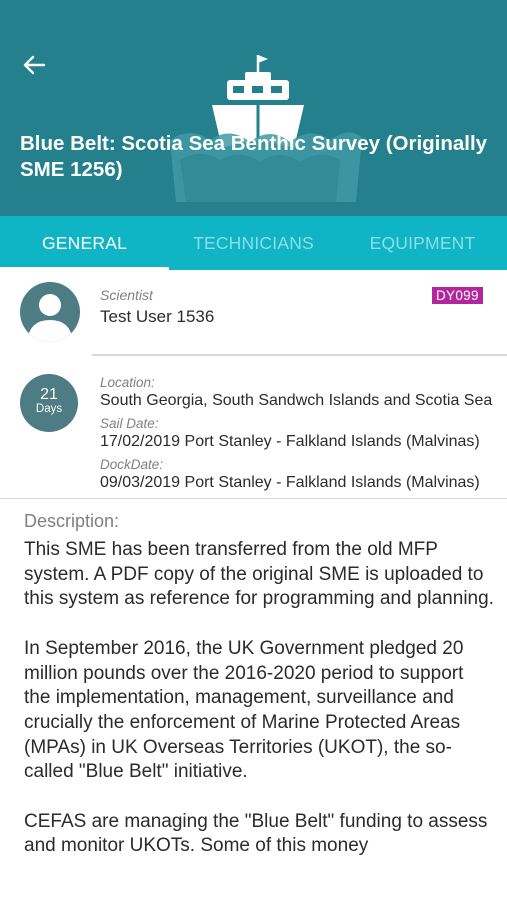  What do you see at coordinates (72, 521) in the screenshot?
I see `description-label: Description:` at bounding box center [72, 521].